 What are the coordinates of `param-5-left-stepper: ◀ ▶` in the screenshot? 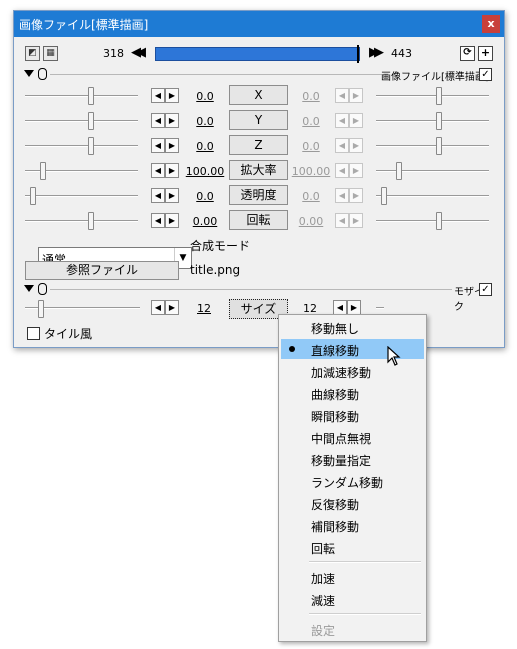 It's located at (165, 220).